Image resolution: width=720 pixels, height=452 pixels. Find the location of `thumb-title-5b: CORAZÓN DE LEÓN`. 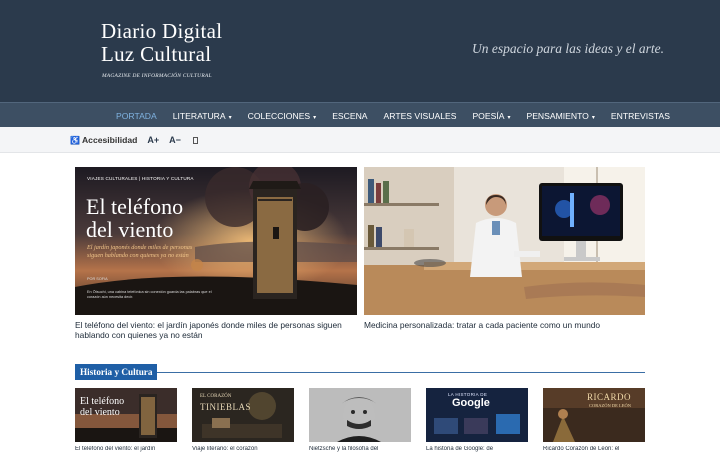

thumb-title-5b: CORAZÓN DE LEÓN is located at coordinates (610, 405).